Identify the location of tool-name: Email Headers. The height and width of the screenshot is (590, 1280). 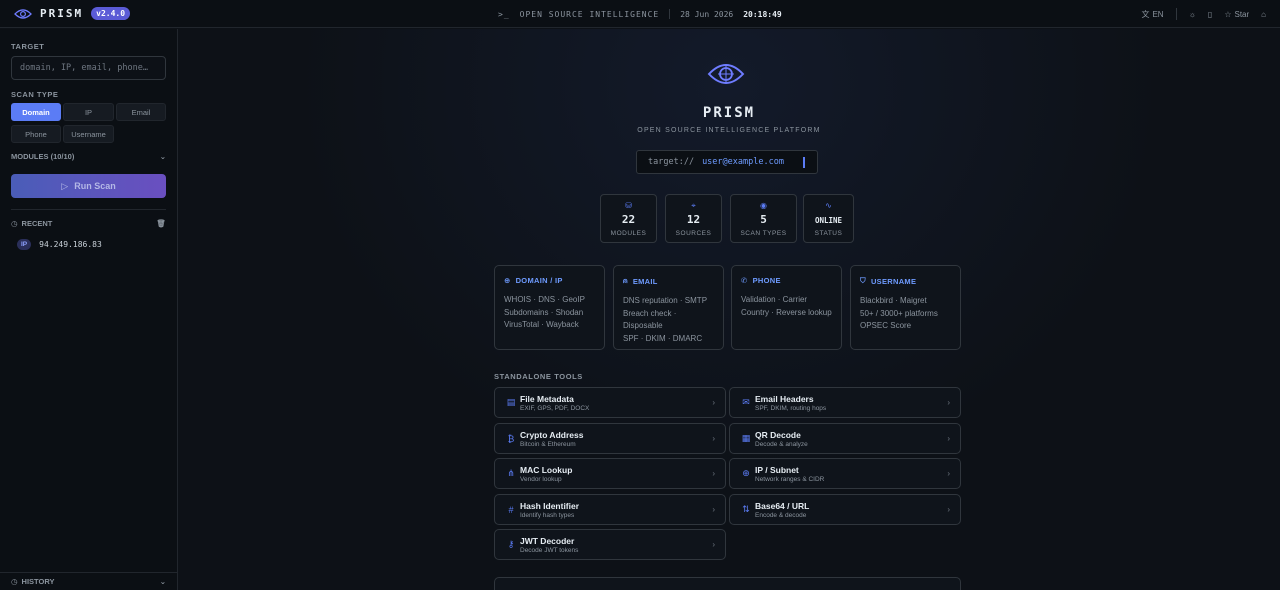
(784, 398).